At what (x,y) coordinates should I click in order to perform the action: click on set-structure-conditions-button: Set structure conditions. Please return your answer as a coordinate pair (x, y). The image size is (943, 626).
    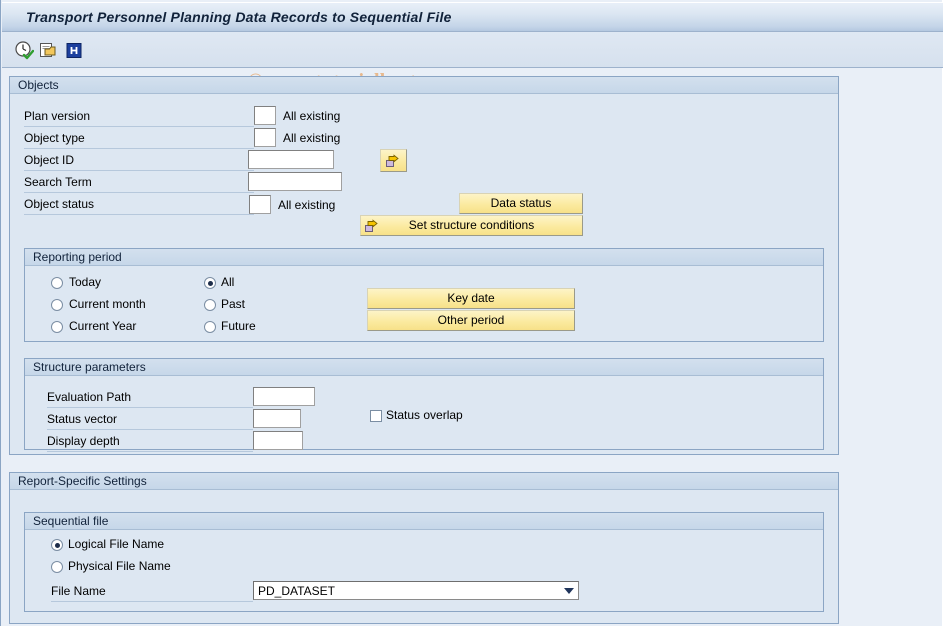
    Looking at the image, I should click on (471, 225).